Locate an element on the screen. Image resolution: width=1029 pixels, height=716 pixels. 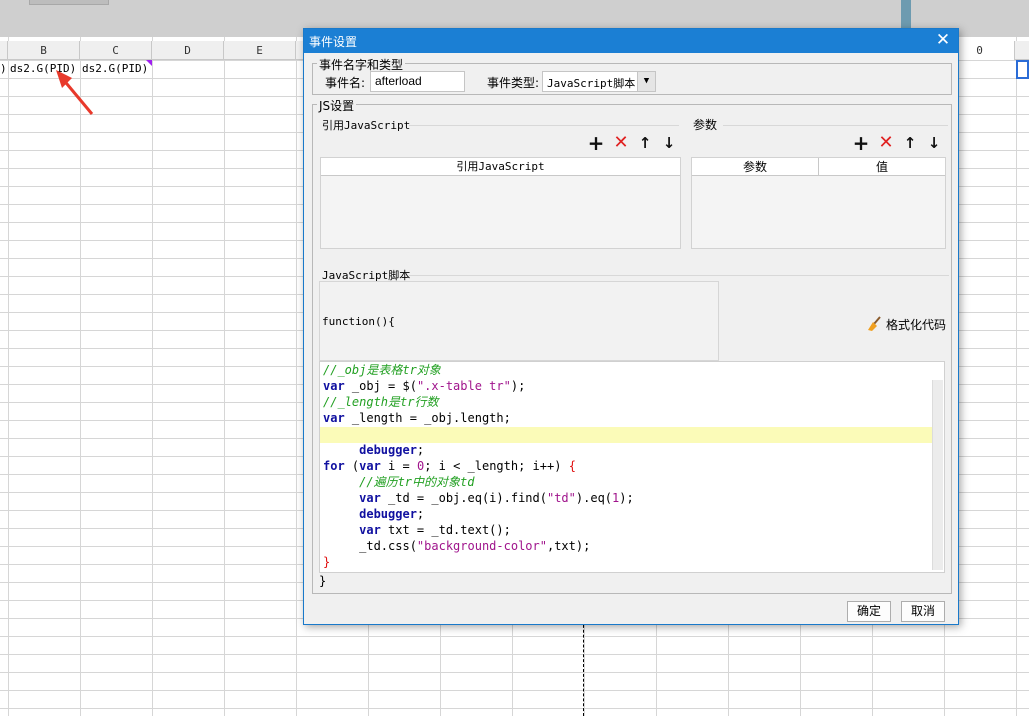
ref-js-table: 引用JavaScript is located at coordinates (500, 203).